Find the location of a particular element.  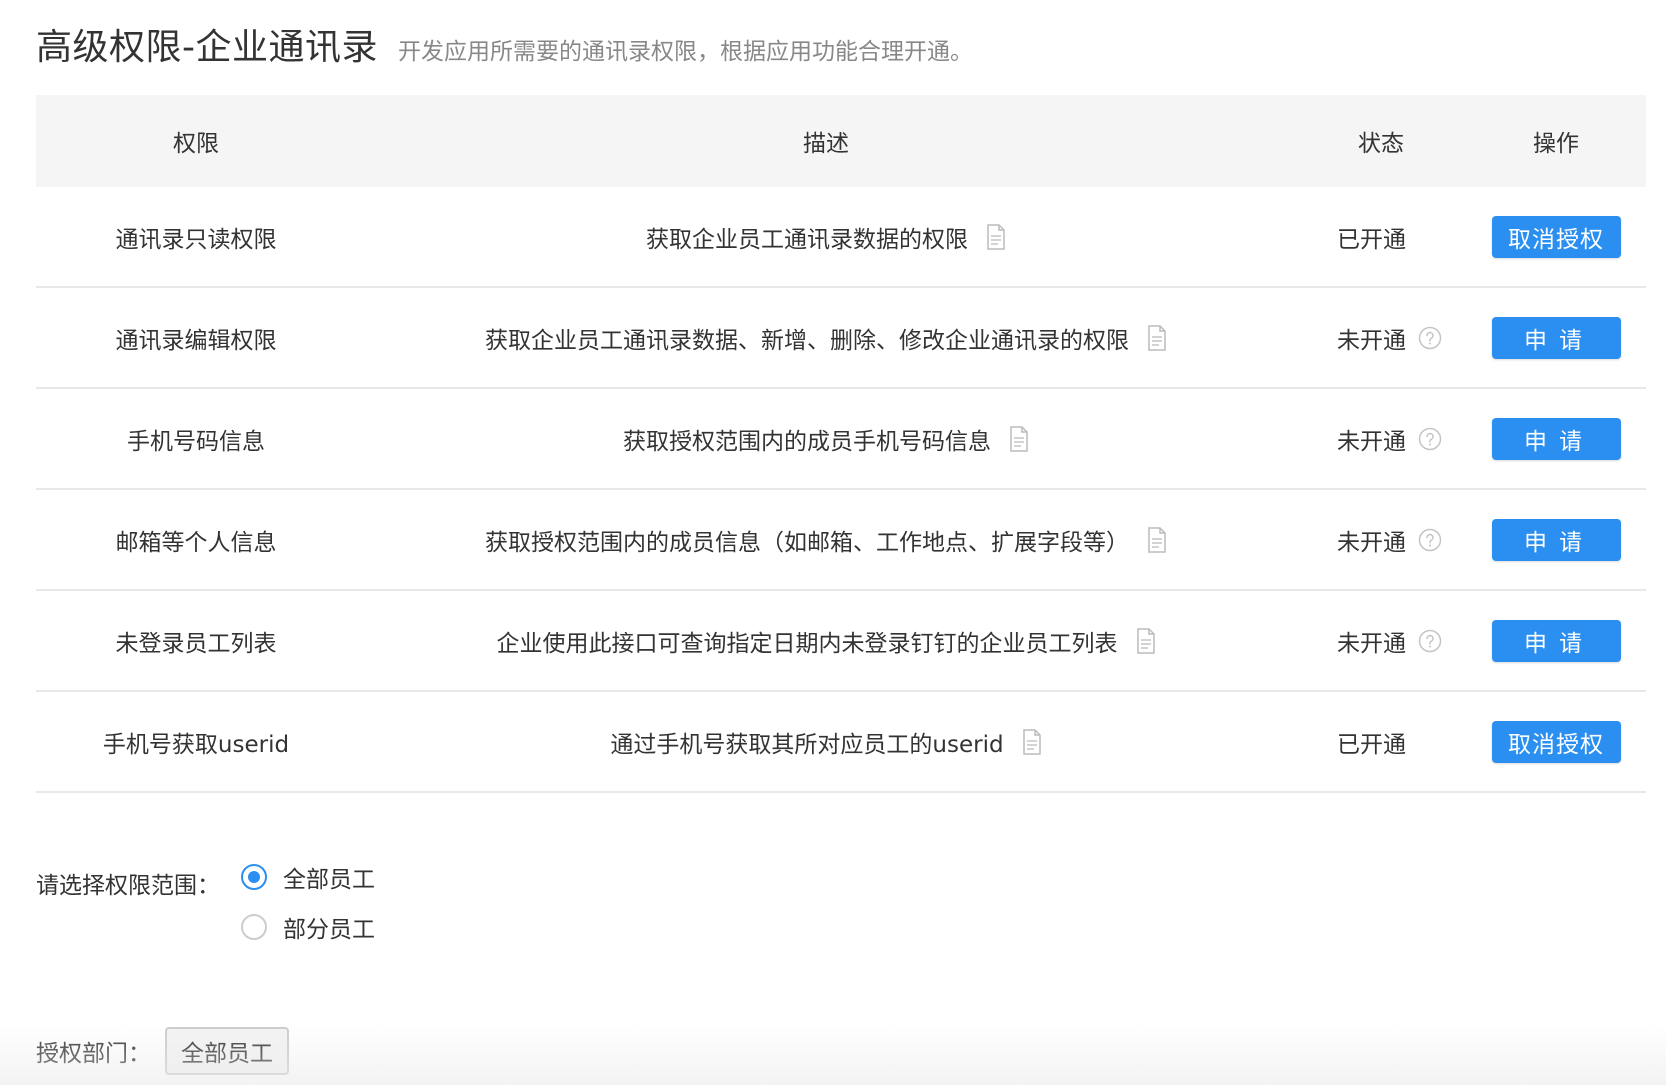

radio-label-all: 全部员工 is located at coordinates (329, 880).